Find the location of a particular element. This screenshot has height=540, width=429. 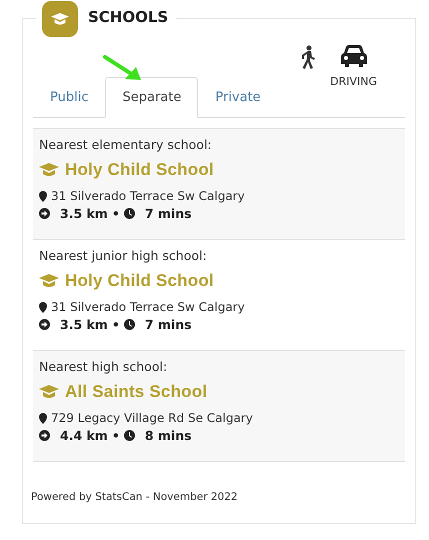

footer-credit: Powered by StatsCan - November 2022 is located at coordinates (134, 497).